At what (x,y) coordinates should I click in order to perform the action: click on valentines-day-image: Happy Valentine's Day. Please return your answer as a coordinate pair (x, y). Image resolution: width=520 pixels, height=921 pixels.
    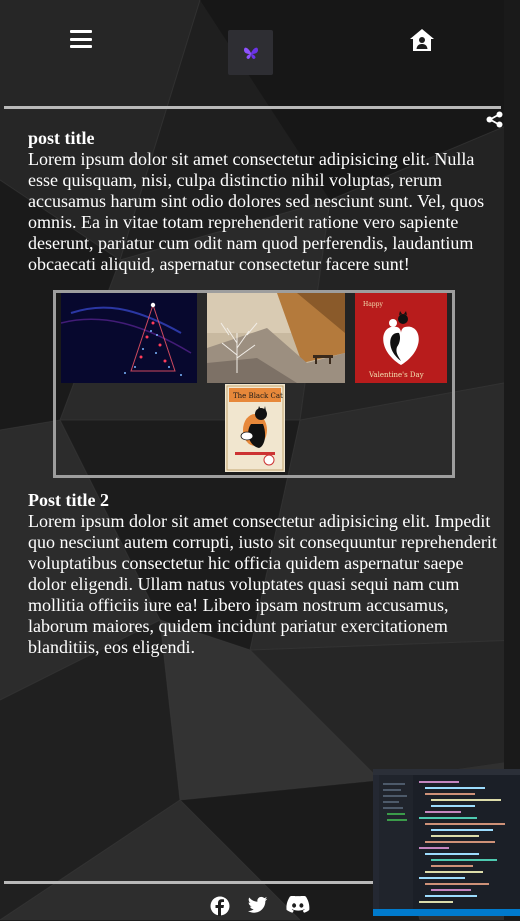
    Looking at the image, I should click on (401, 338).